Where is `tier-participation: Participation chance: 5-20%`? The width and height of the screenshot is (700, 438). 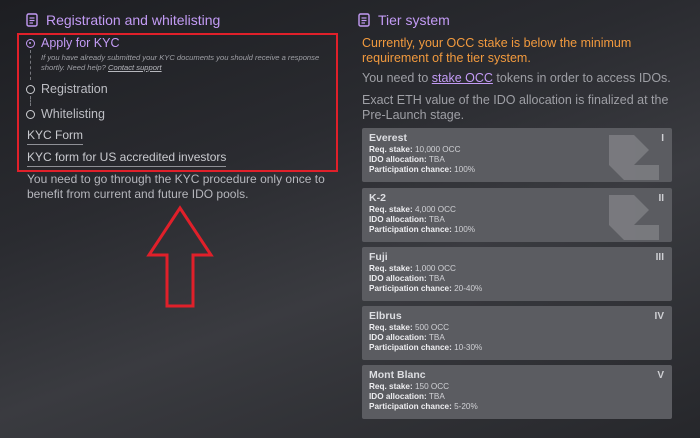
tier-participation: Participation chance: 5-20% is located at coordinates (423, 407).